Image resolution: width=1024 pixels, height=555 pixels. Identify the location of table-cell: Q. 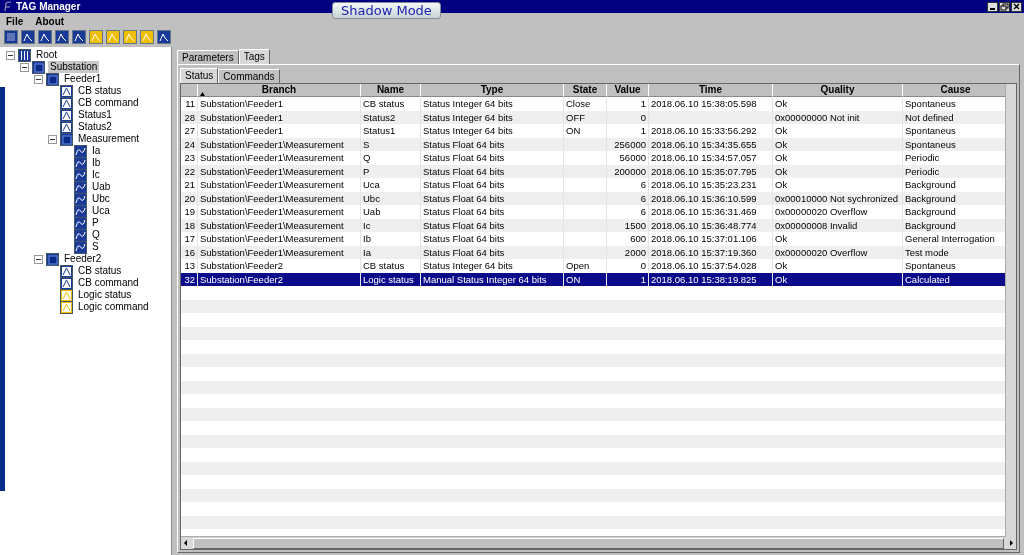
(391, 158).